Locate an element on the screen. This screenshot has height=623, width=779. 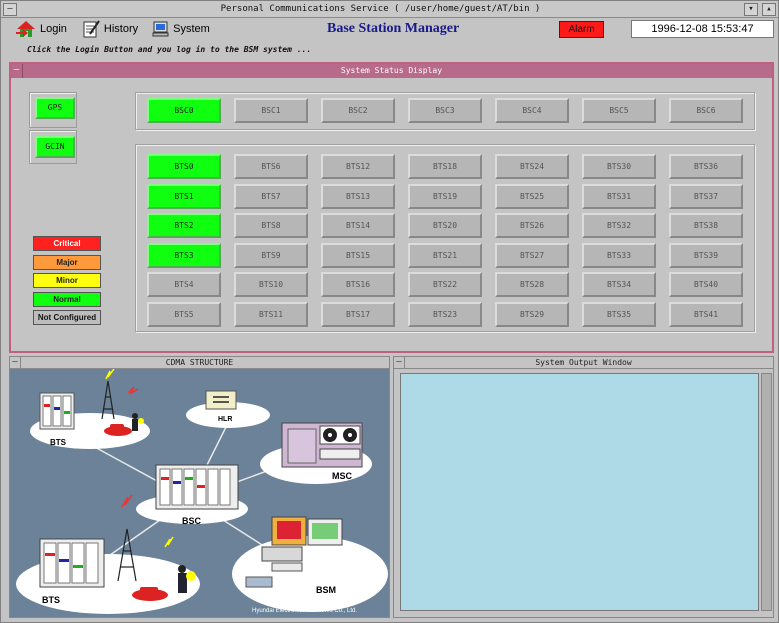
bts-button-bts39: BTS39 is located at coordinates (706, 255).